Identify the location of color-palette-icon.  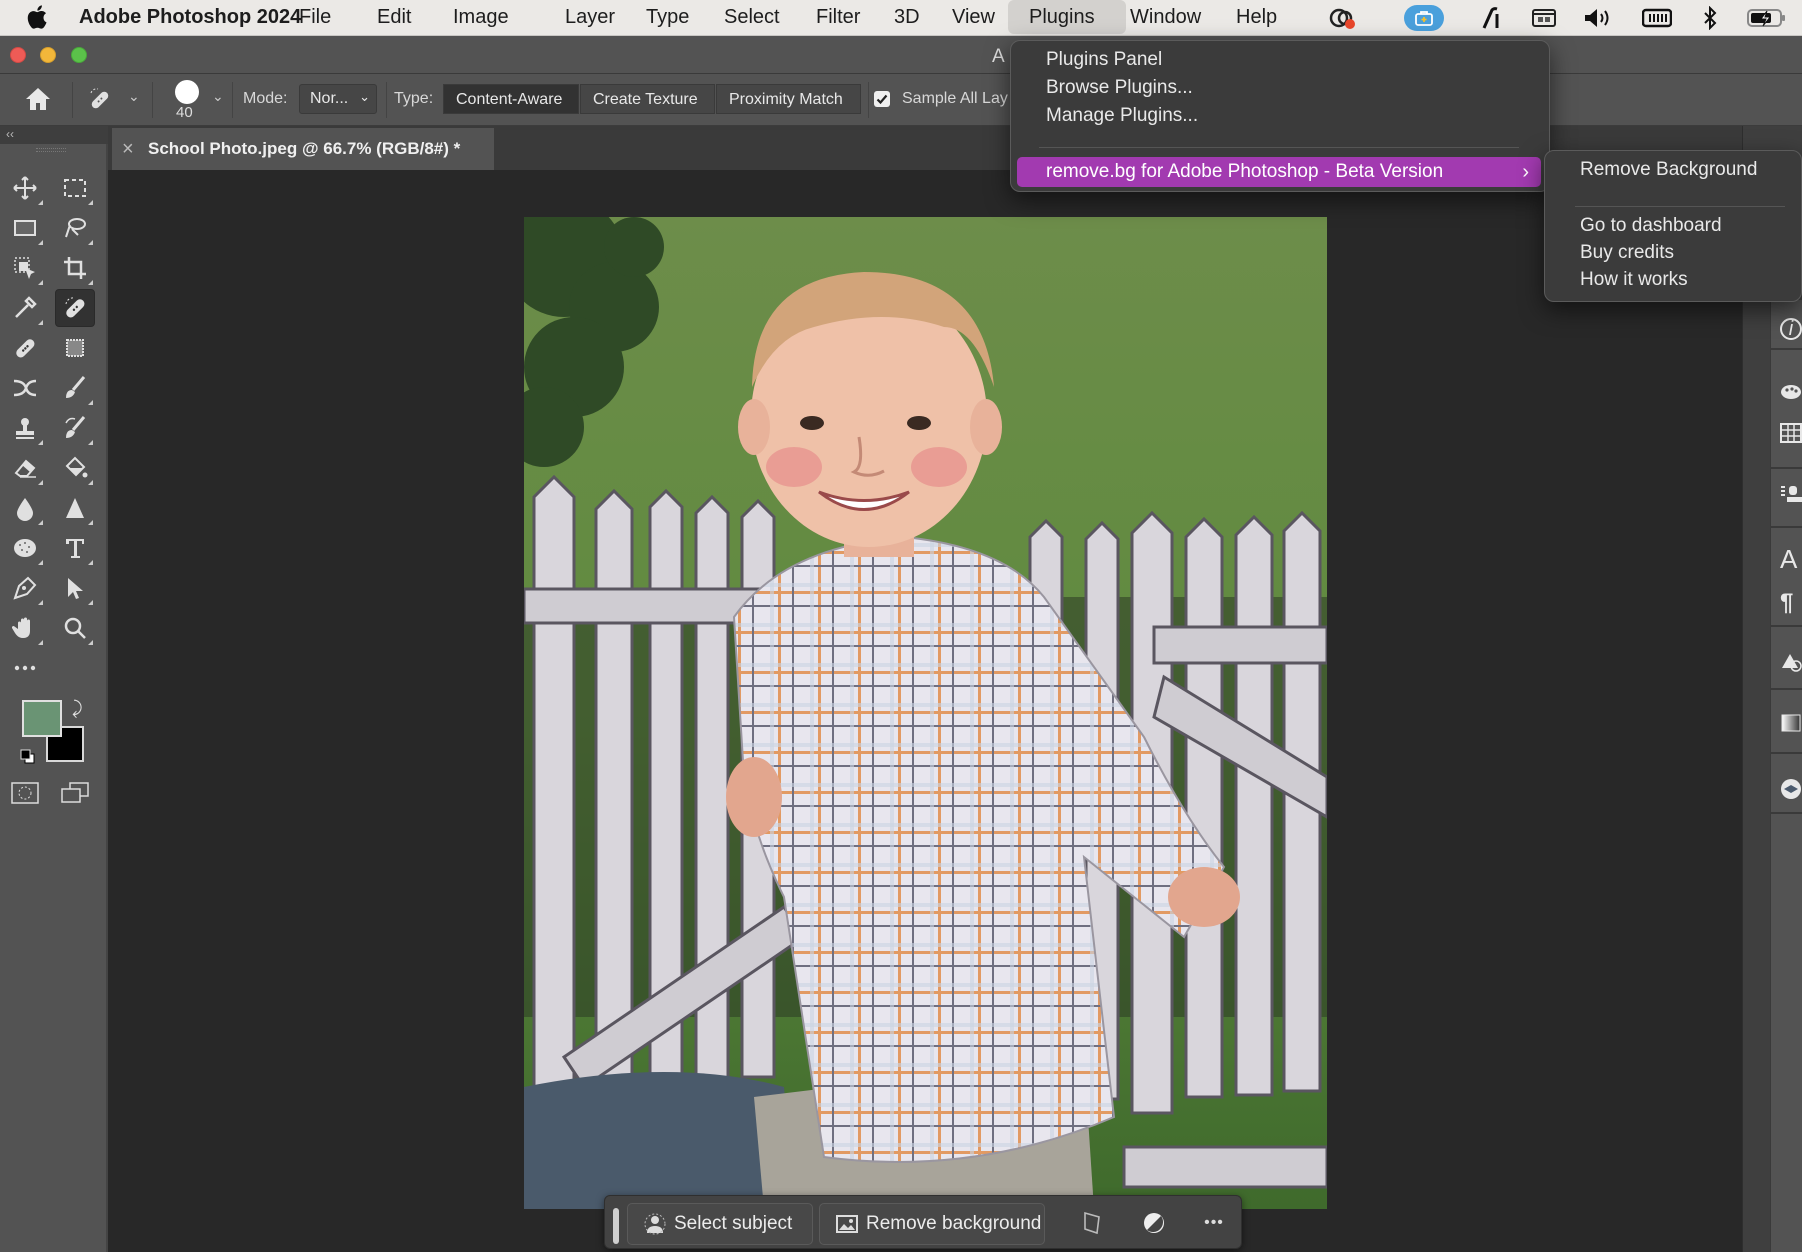
(1791, 391).